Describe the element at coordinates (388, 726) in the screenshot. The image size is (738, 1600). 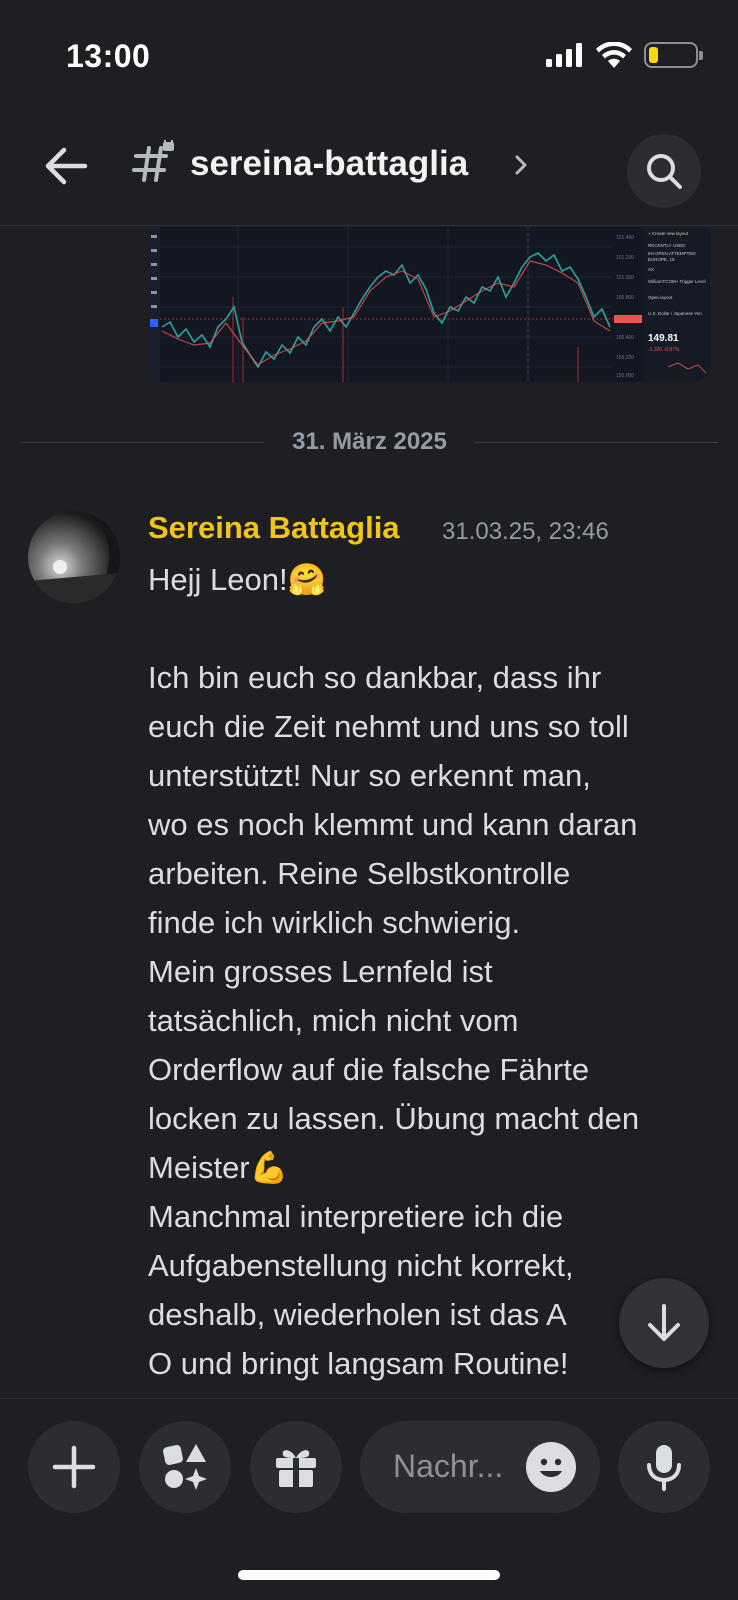
I see `message-line: euch die Zeit nehmt und uns so toll` at that location.